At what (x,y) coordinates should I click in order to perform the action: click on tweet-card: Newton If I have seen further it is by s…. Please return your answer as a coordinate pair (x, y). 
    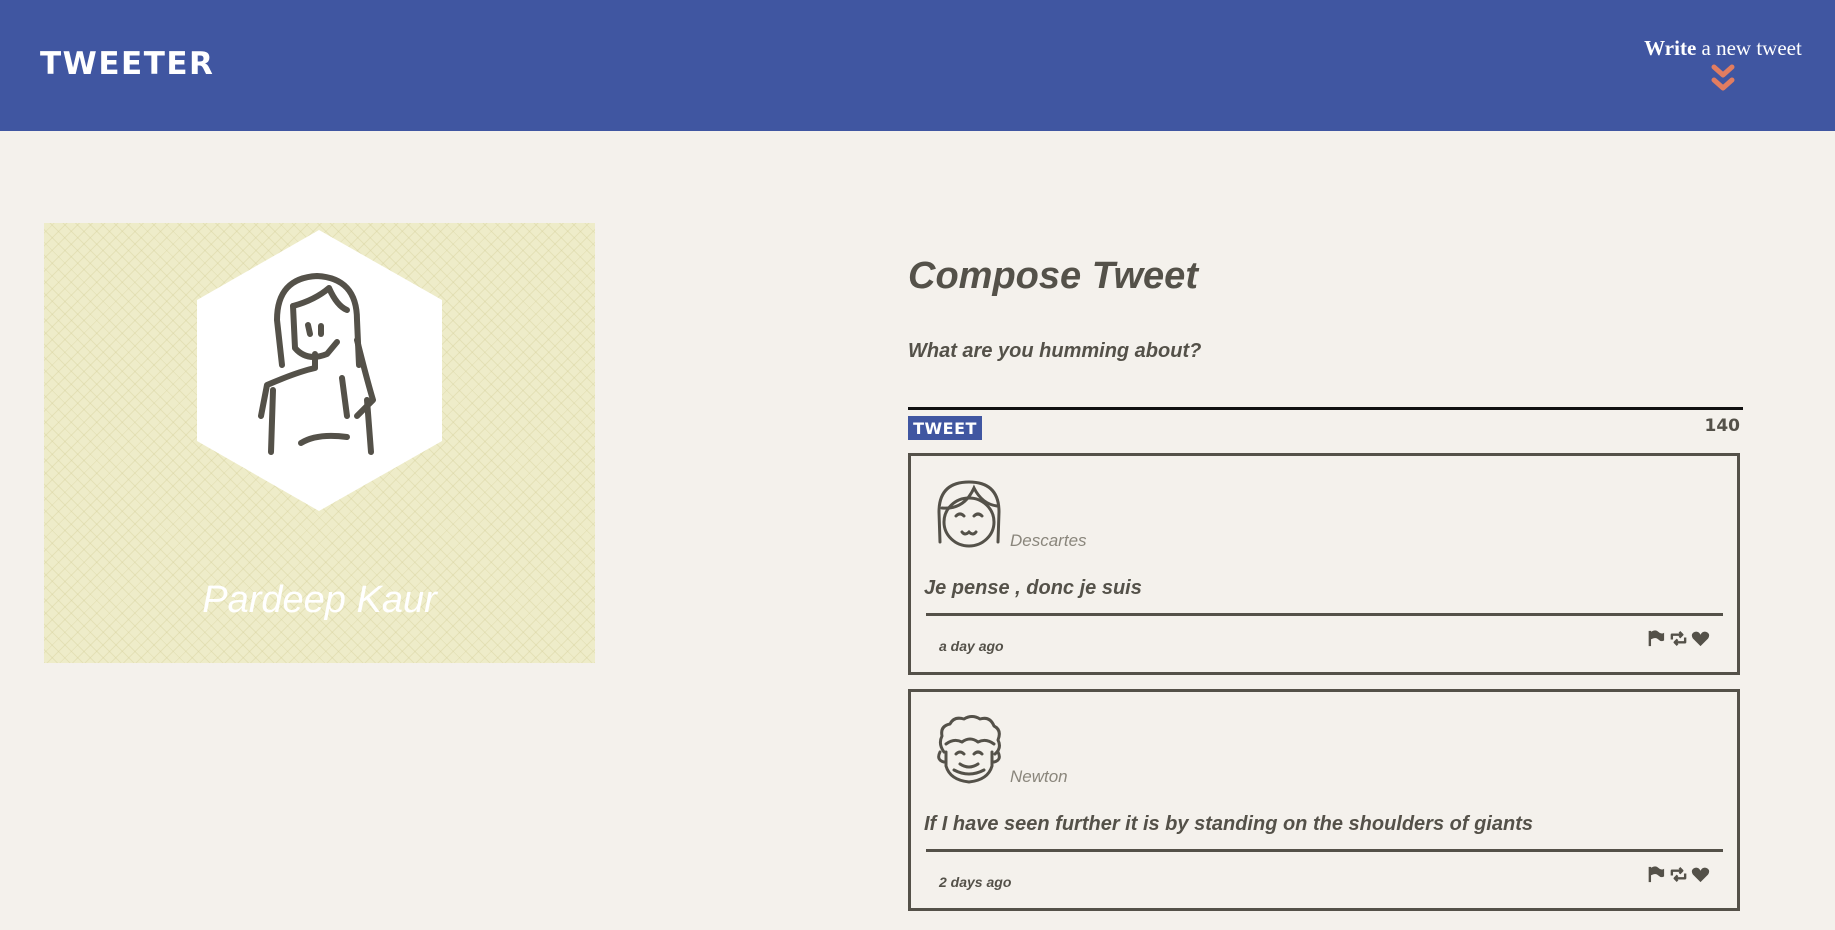
    Looking at the image, I should click on (1324, 800).